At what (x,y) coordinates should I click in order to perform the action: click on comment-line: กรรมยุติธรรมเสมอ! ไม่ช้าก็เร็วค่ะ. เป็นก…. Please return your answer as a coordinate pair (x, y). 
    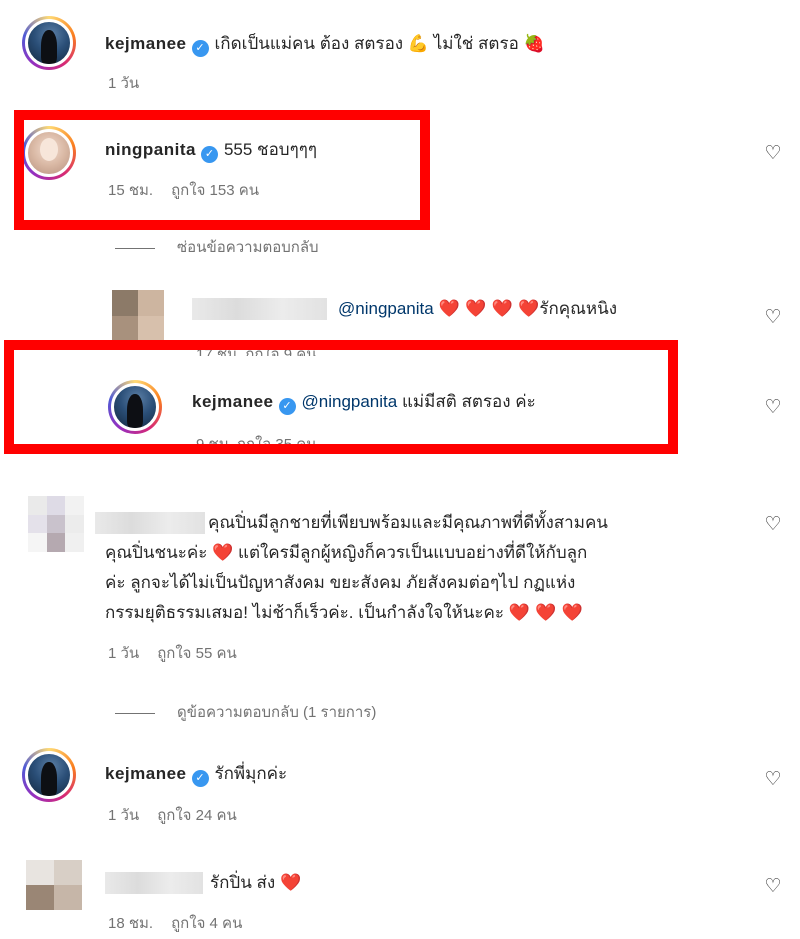
    Looking at the image, I should click on (344, 613).